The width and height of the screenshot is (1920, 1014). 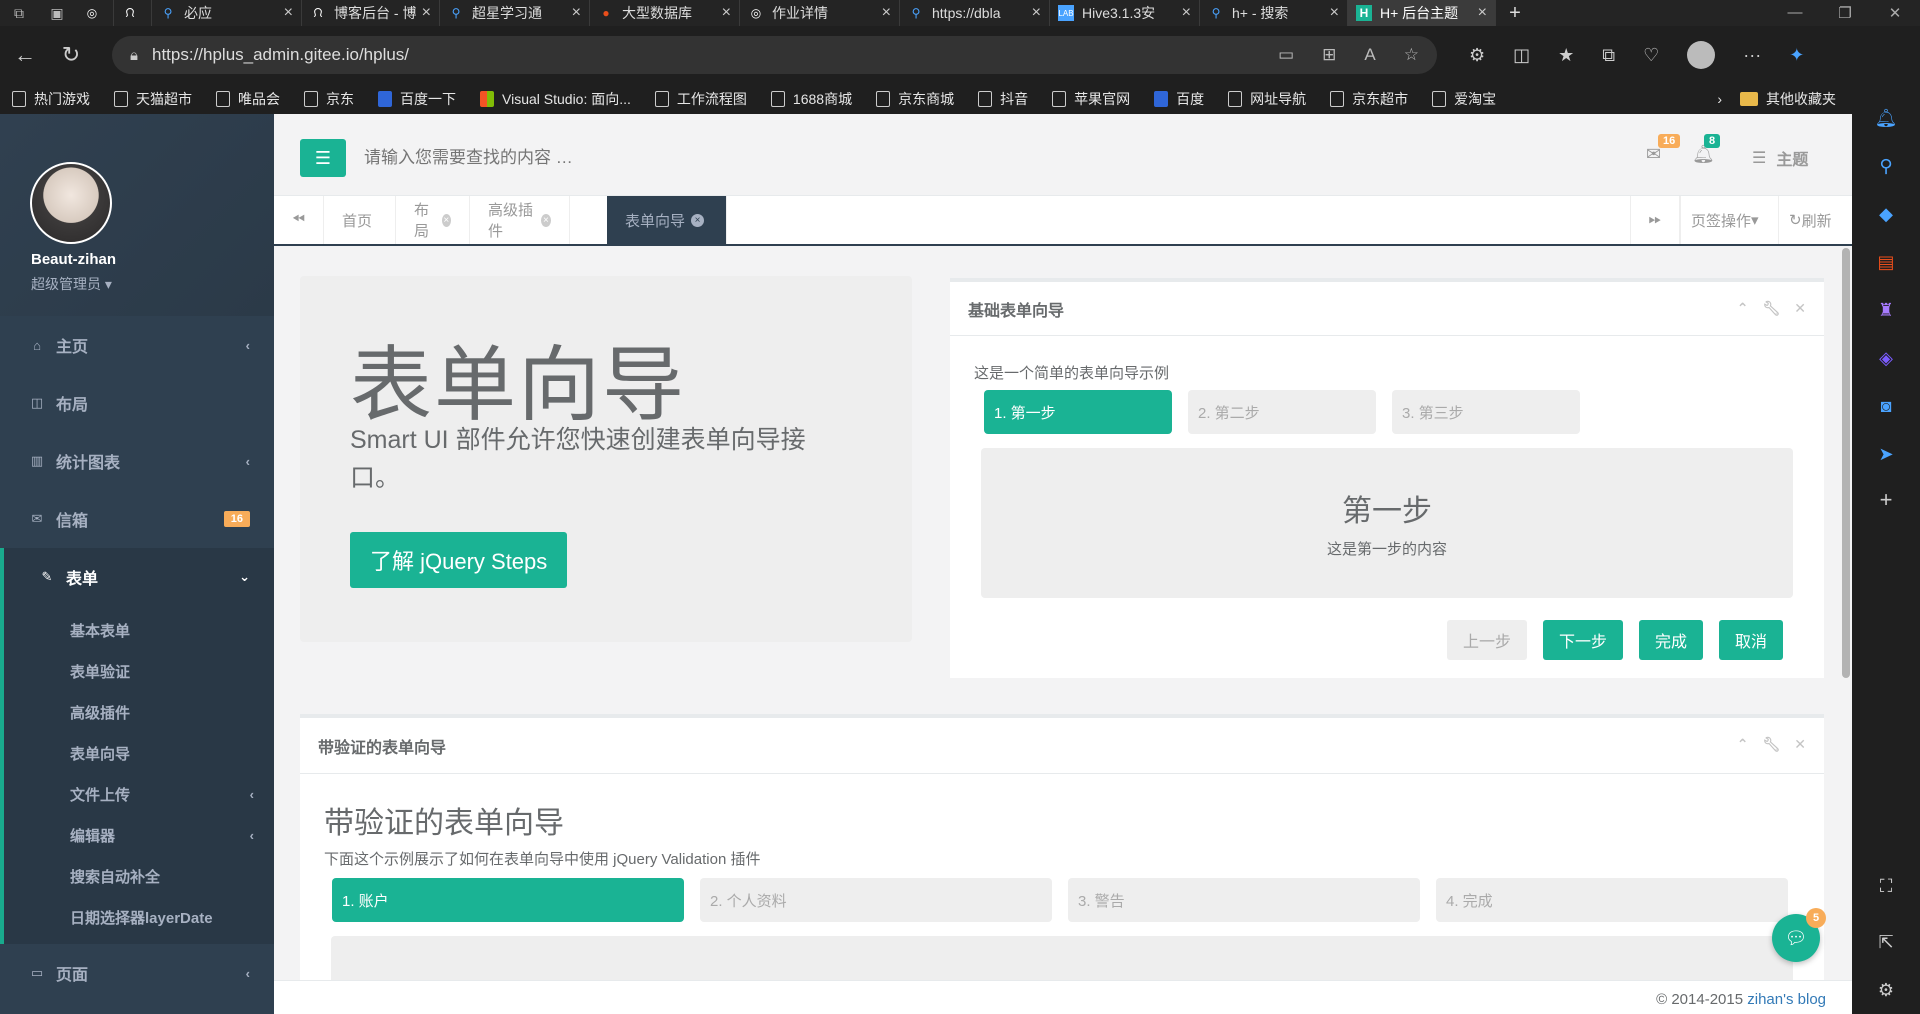 I want to click on wizard-step-current: 1. 第一步, so click(x=1078, y=412).